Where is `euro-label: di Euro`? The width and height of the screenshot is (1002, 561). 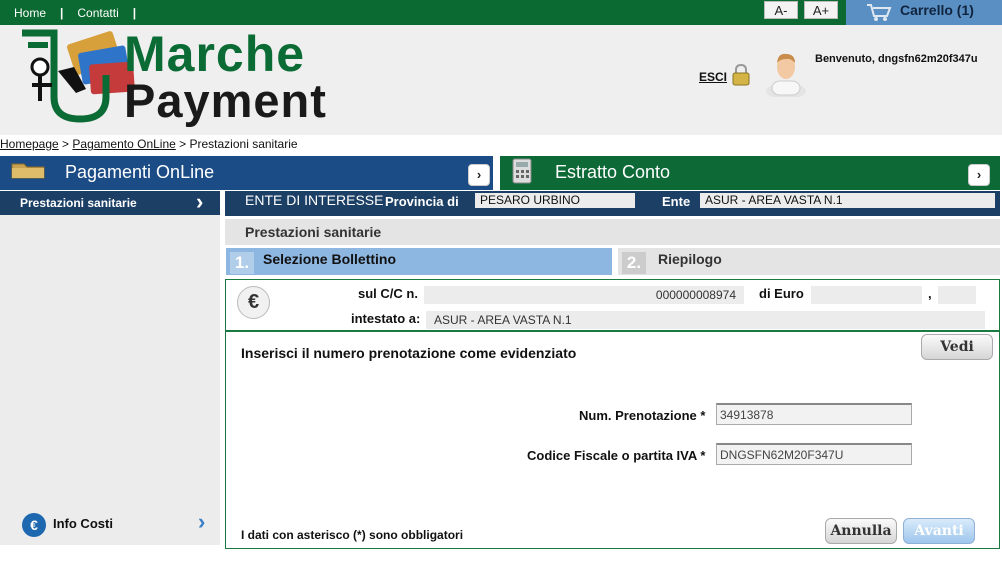
euro-label: di Euro is located at coordinates (781, 293).